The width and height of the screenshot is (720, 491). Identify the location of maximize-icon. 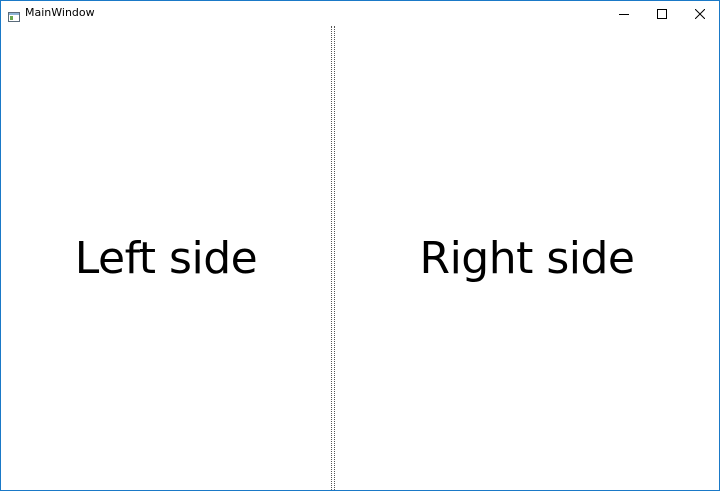
(662, 13).